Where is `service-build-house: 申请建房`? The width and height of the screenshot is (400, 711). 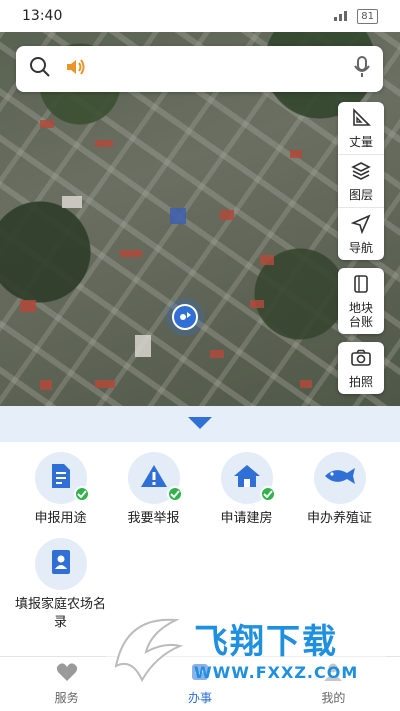
service-build-house: 申请建房 is located at coordinates (246, 490).